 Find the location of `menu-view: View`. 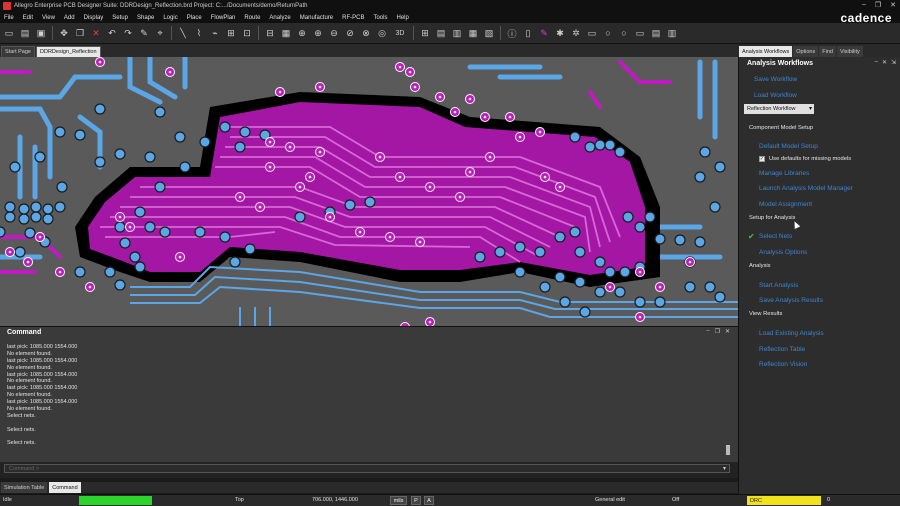

menu-view: View is located at coordinates (48, 18).